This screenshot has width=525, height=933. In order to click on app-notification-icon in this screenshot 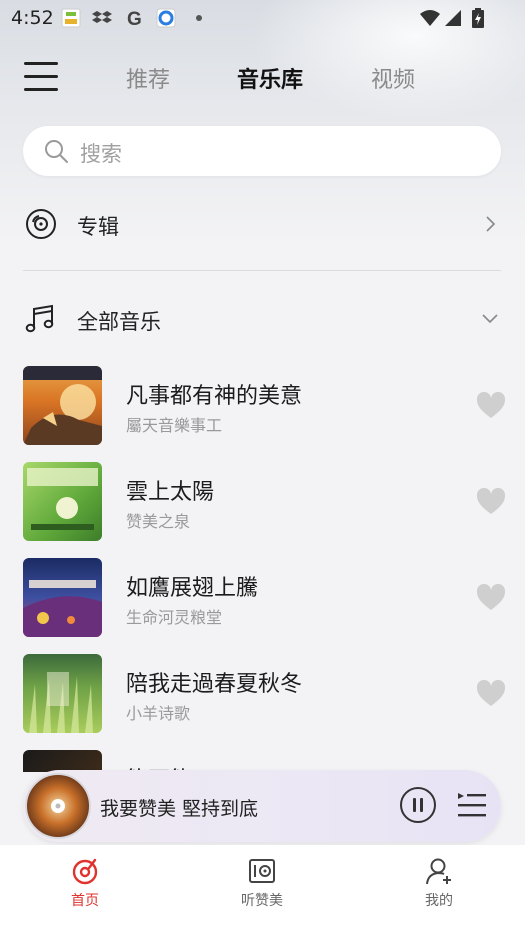, I will do `click(71, 18)`.